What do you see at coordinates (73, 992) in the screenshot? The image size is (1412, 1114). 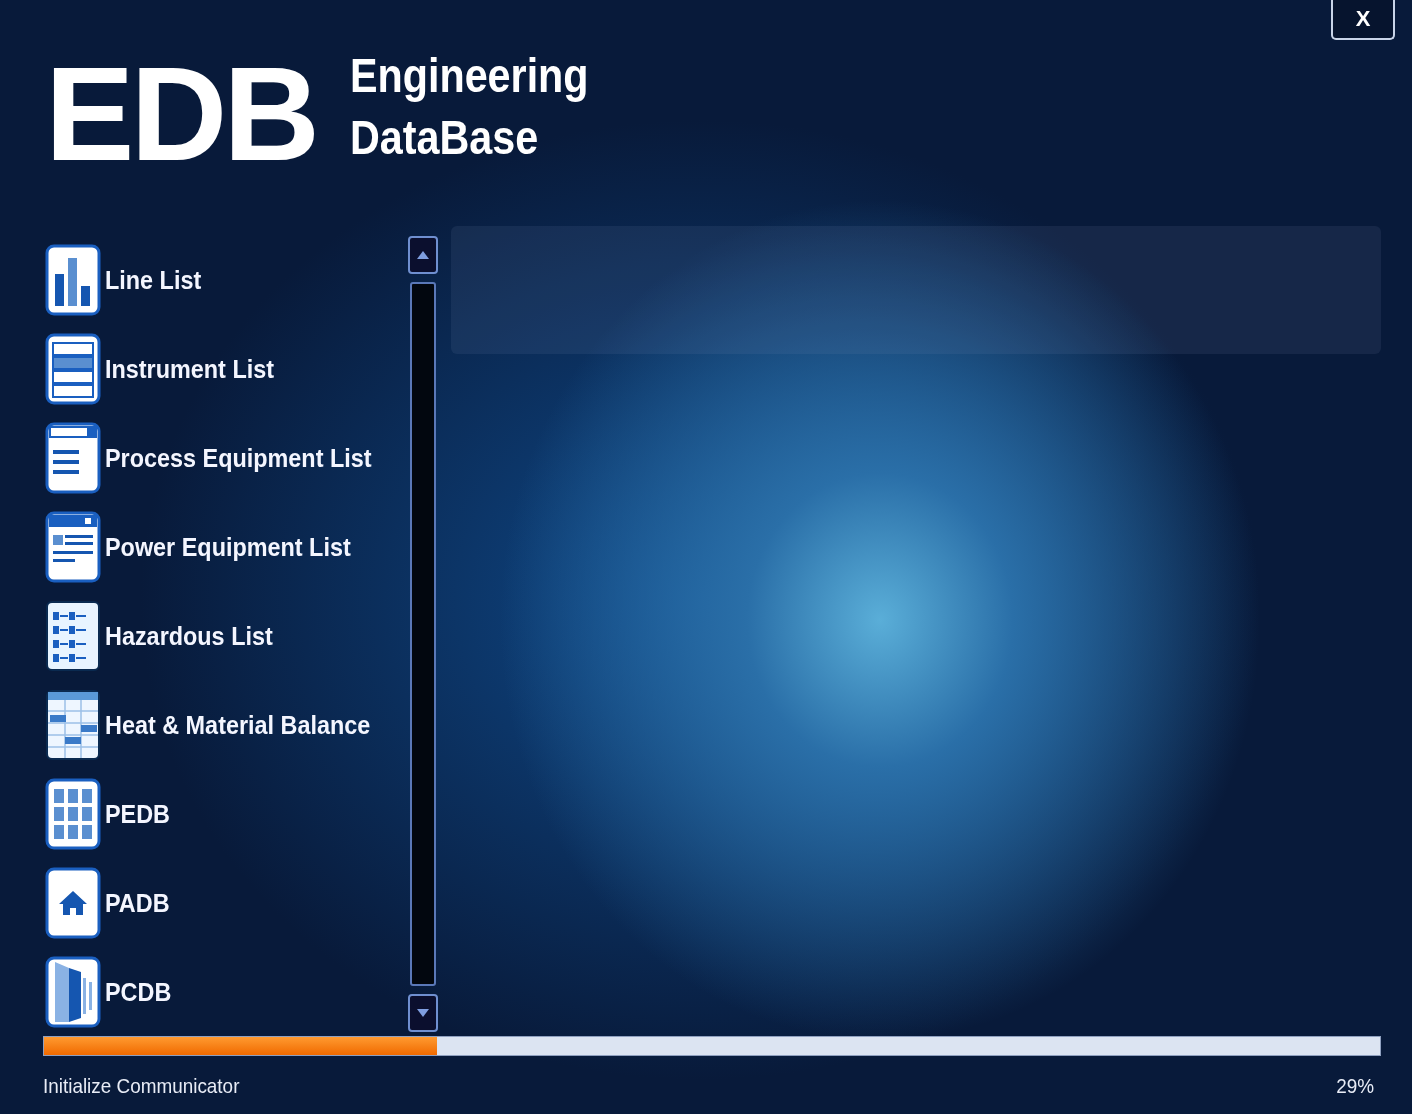 I see `door-icon` at bounding box center [73, 992].